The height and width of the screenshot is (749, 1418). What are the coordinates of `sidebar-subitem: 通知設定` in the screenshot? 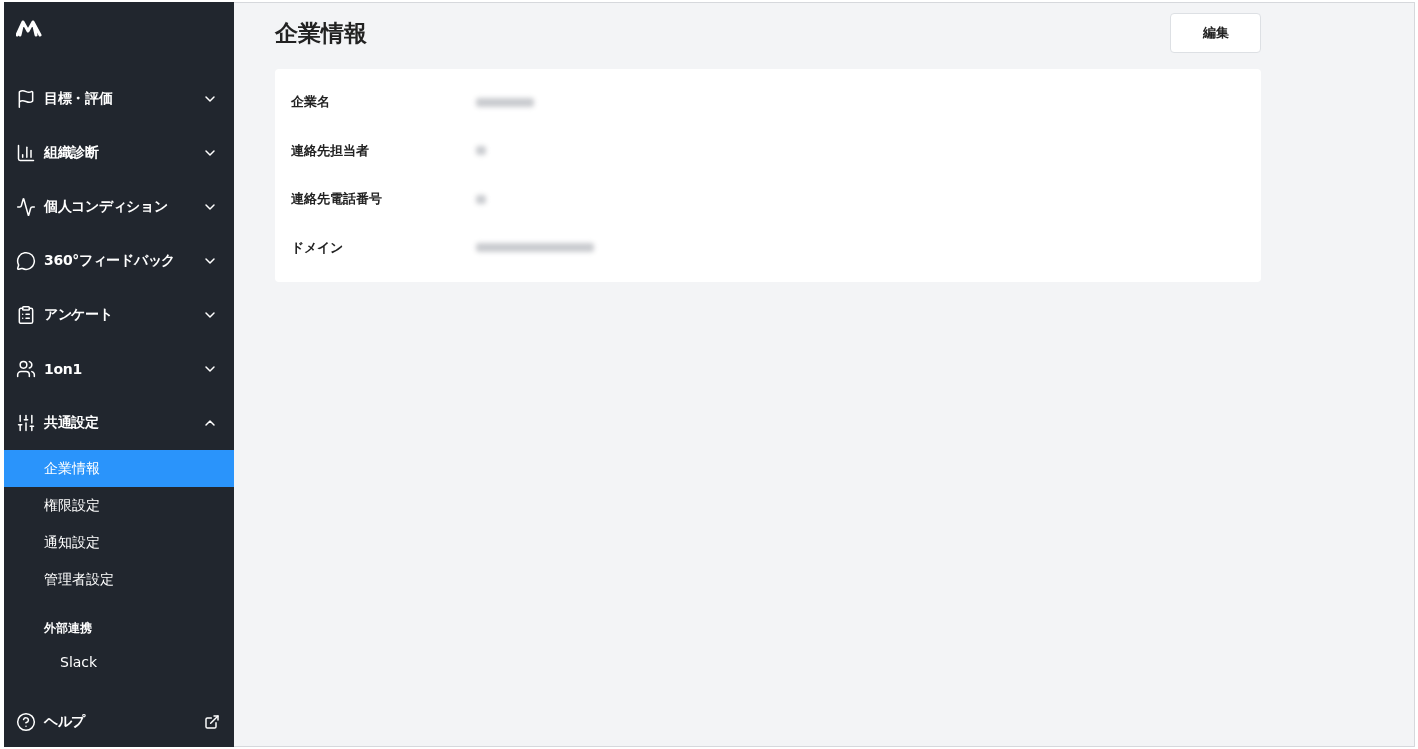 It's located at (119, 542).